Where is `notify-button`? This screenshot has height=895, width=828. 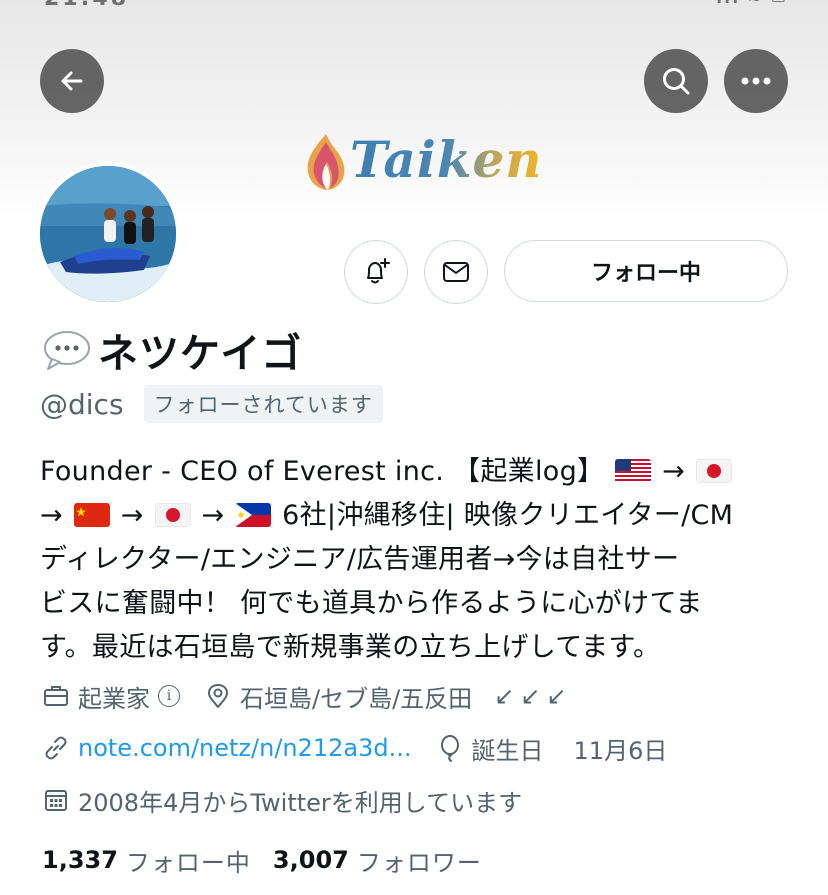 notify-button is located at coordinates (376, 272).